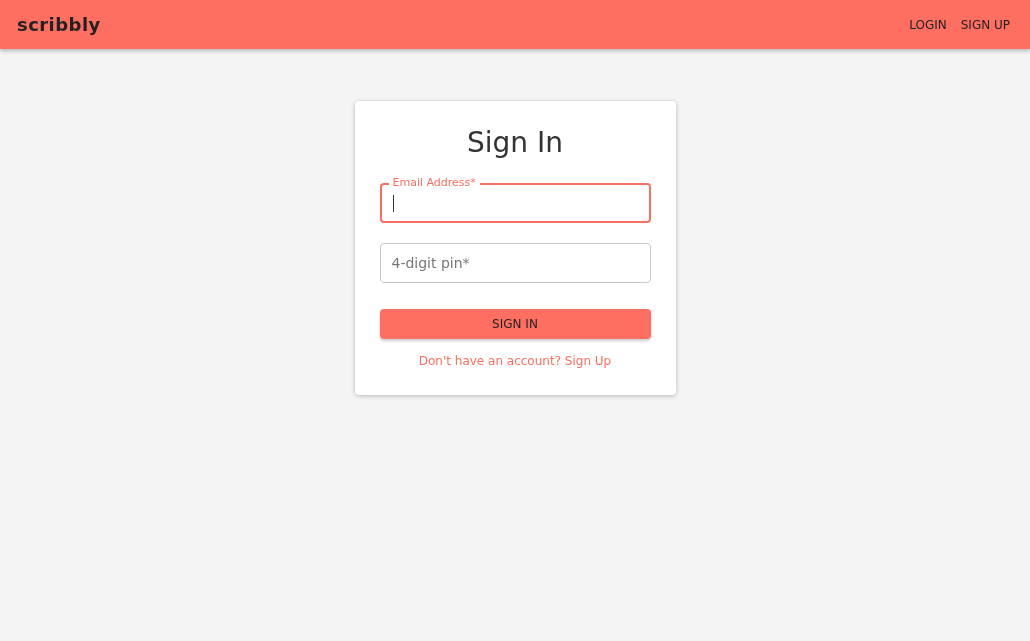 This screenshot has width=1030, height=641. I want to click on nav-link: SIGN UP, so click(985, 24).